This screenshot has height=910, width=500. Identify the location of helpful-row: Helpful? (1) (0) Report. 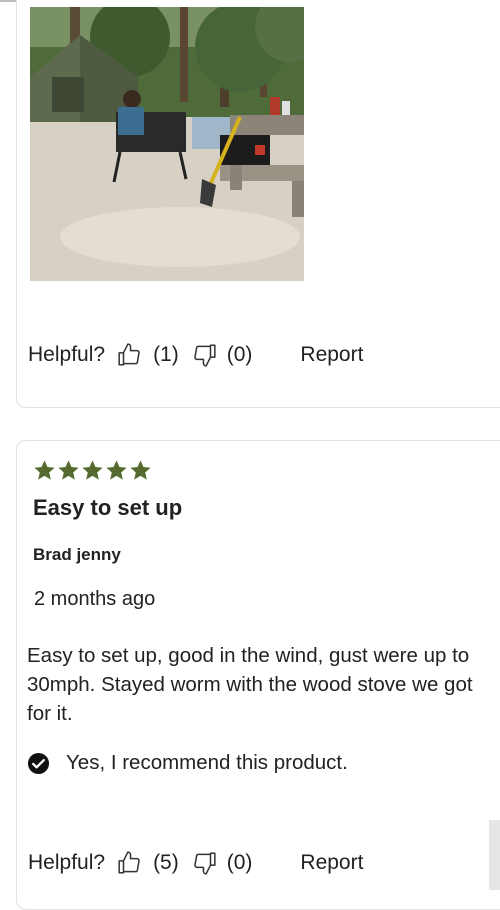
(195, 355).